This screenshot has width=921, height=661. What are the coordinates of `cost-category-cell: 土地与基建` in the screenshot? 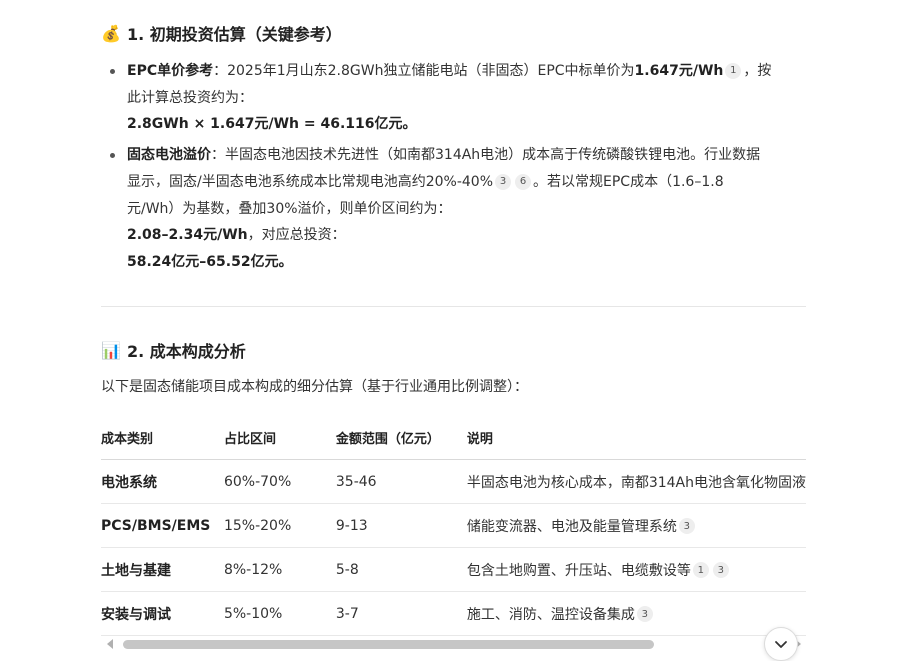 It's located at (162, 569).